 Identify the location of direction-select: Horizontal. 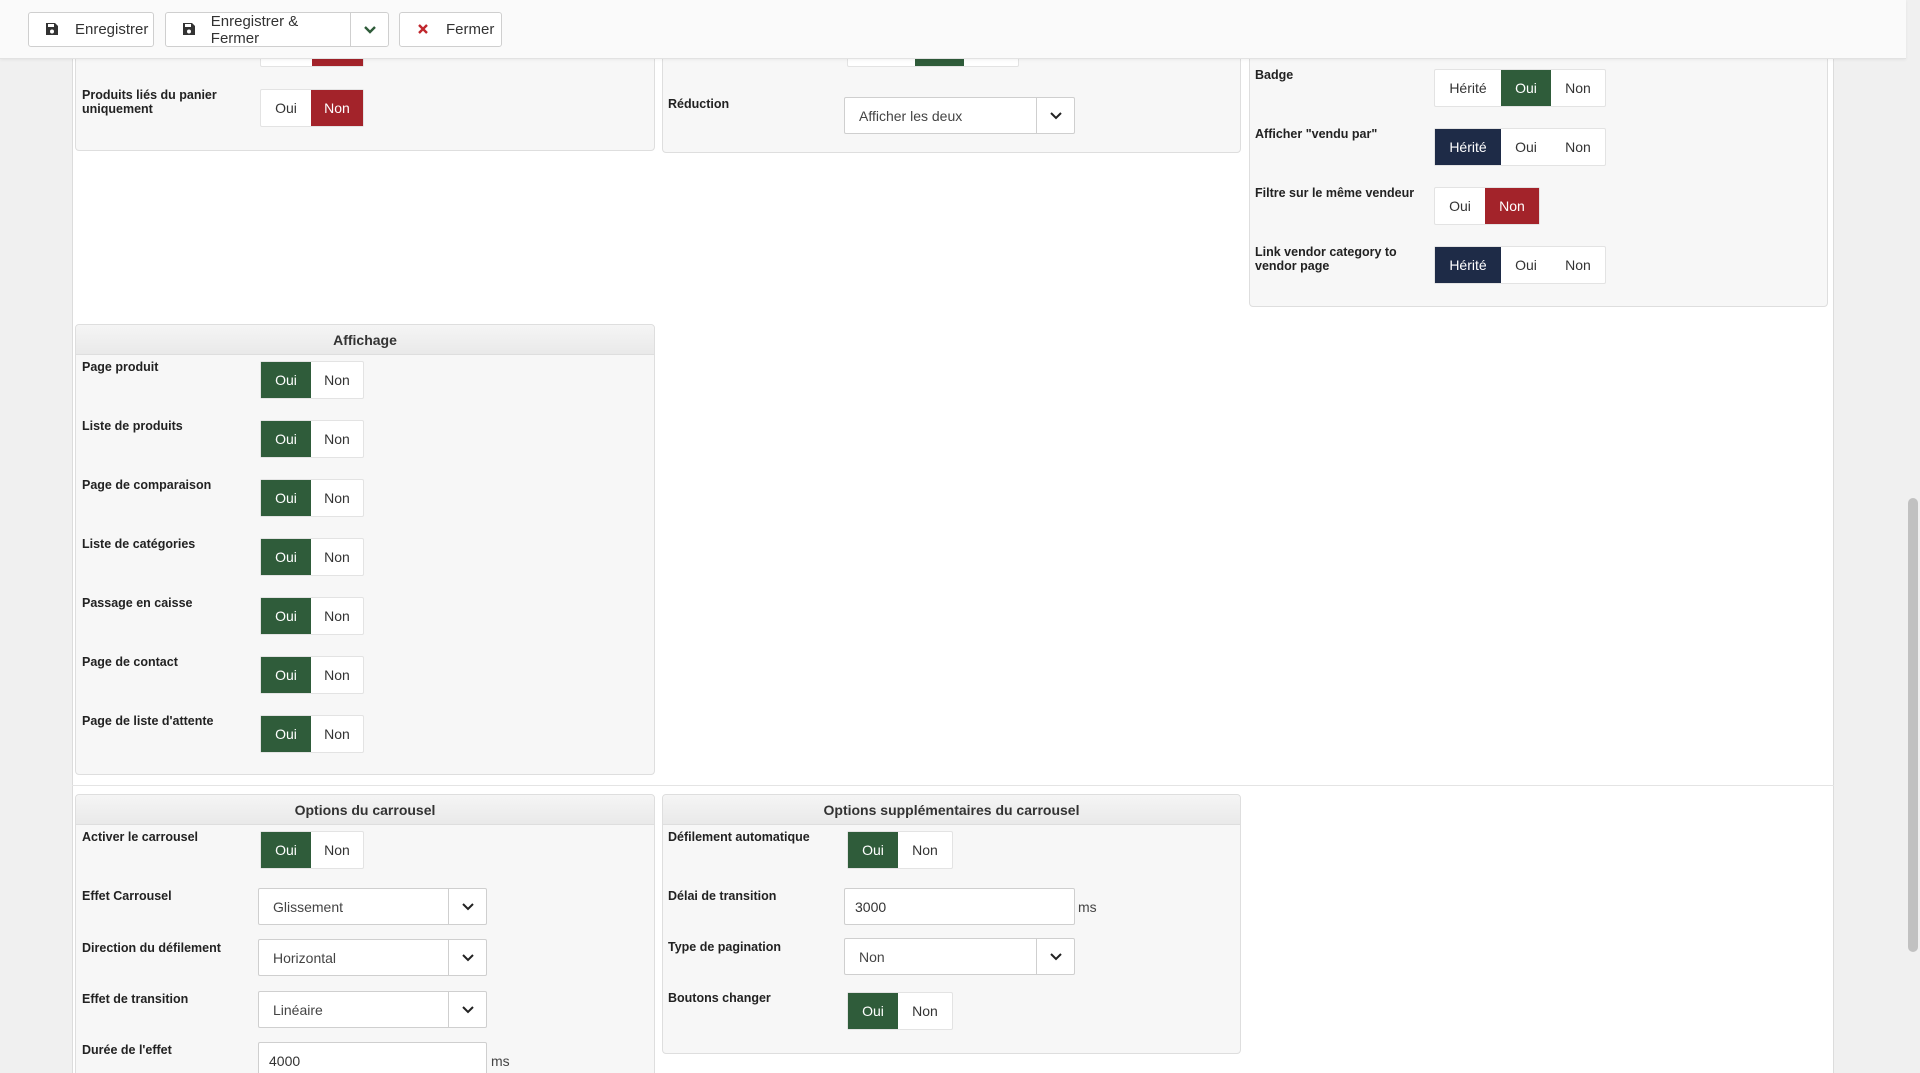
(372, 957).